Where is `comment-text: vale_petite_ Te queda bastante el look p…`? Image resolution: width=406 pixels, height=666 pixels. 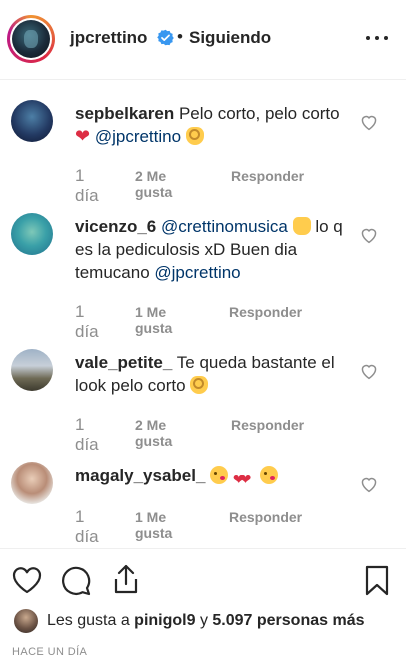 comment-text: vale_petite_ Te queda bastante el look p… is located at coordinates (215, 374).